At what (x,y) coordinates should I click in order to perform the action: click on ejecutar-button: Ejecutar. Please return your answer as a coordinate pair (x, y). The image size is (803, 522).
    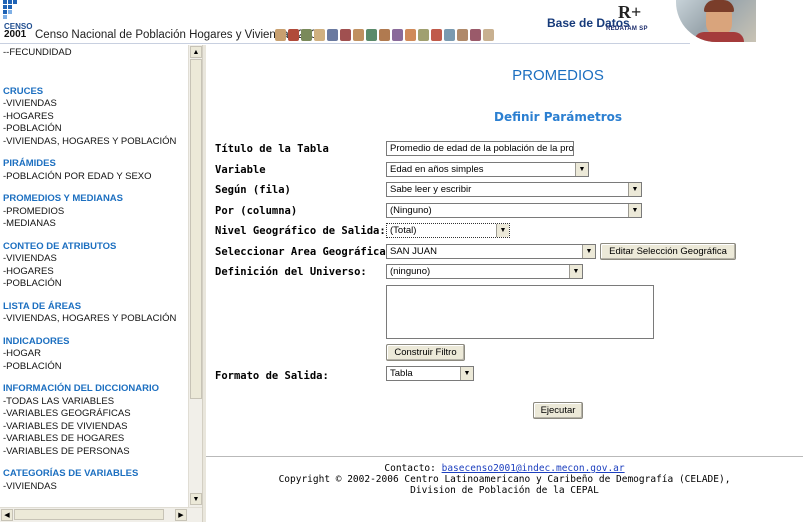
    Looking at the image, I should click on (558, 410).